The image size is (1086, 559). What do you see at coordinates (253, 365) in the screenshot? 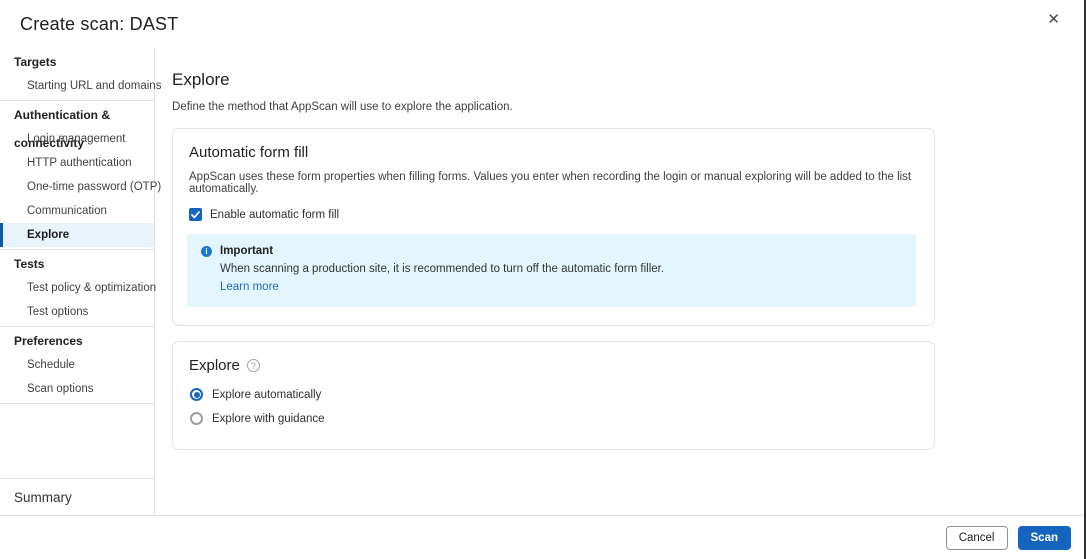
I see `help-icon: ?` at bounding box center [253, 365].